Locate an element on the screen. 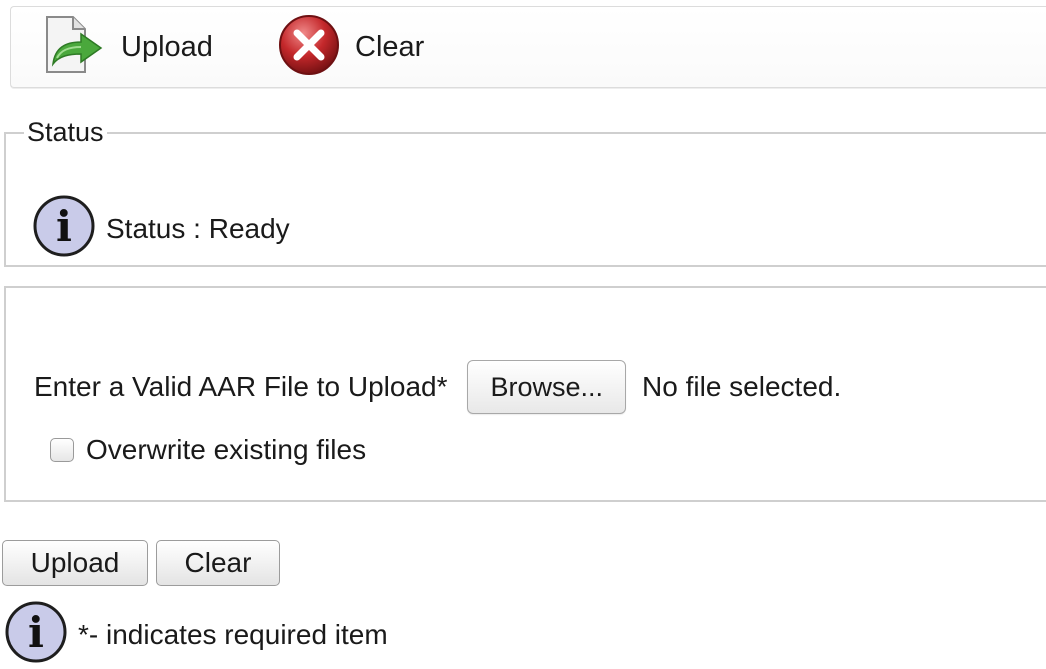  overwrite-label: Overwrite existing files is located at coordinates (226, 449).